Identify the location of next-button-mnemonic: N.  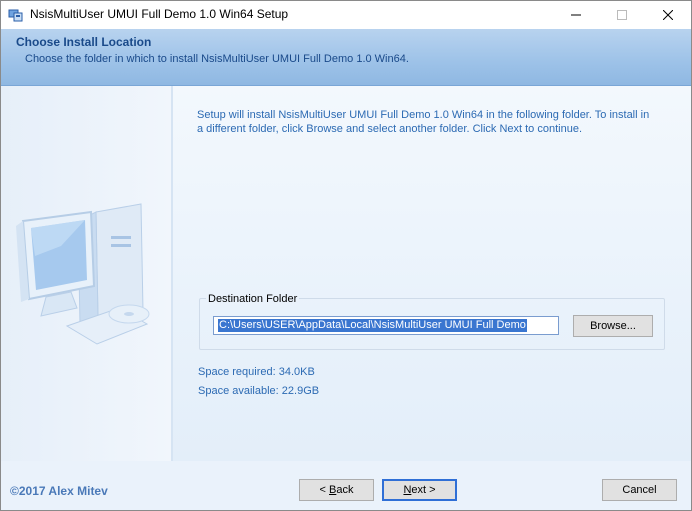
(407, 490).